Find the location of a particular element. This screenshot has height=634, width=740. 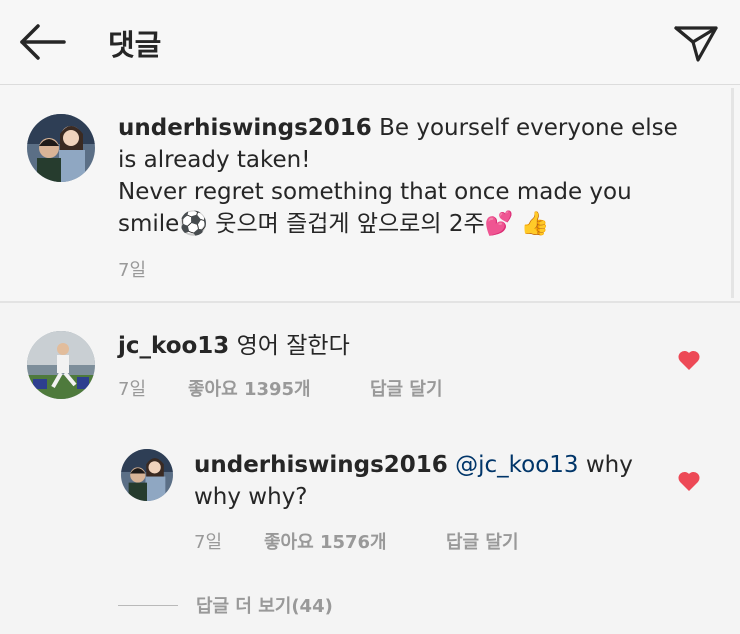

back-arrow-icon is located at coordinates (43, 42).